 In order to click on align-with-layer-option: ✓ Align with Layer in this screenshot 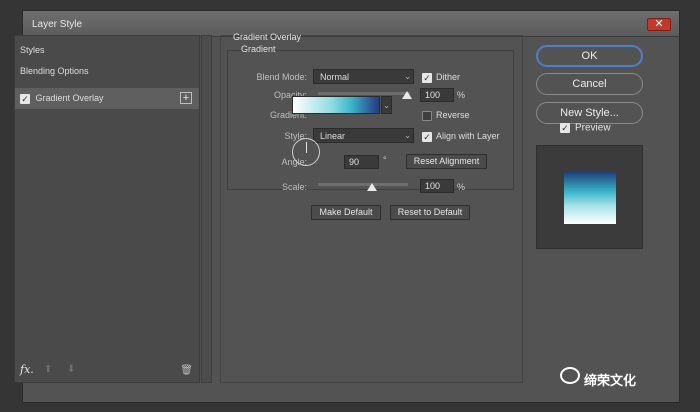, I will do `click(461, 136)`.